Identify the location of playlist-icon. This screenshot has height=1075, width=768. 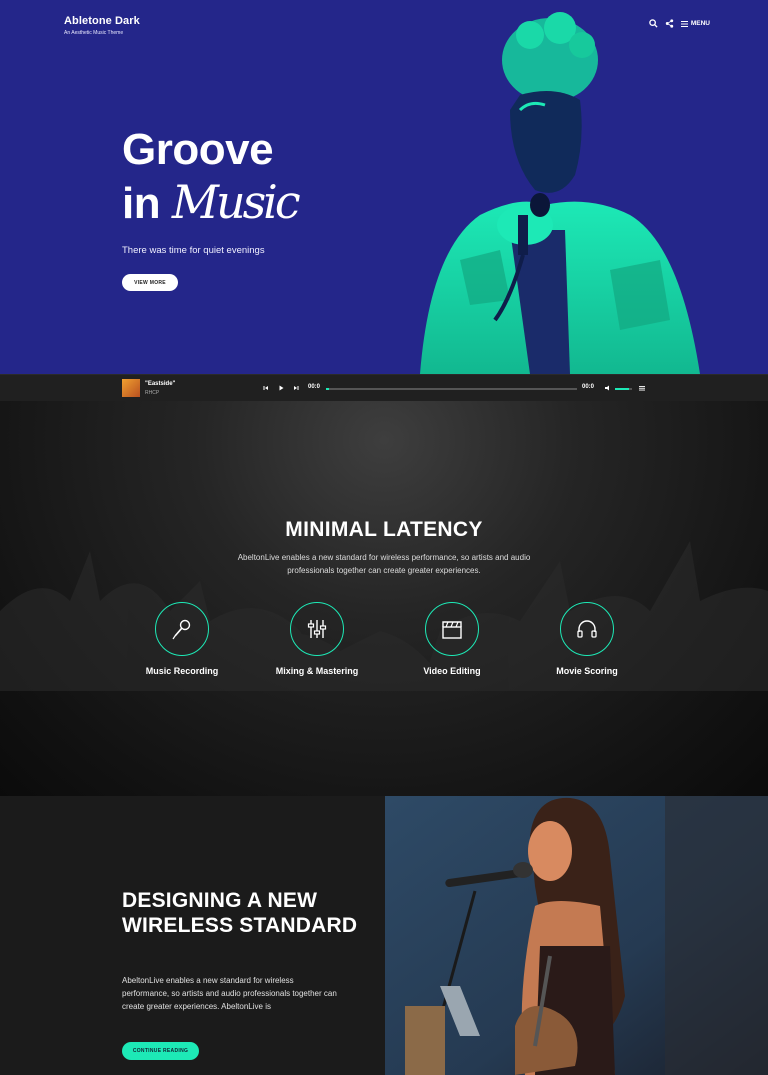
(642, 388).